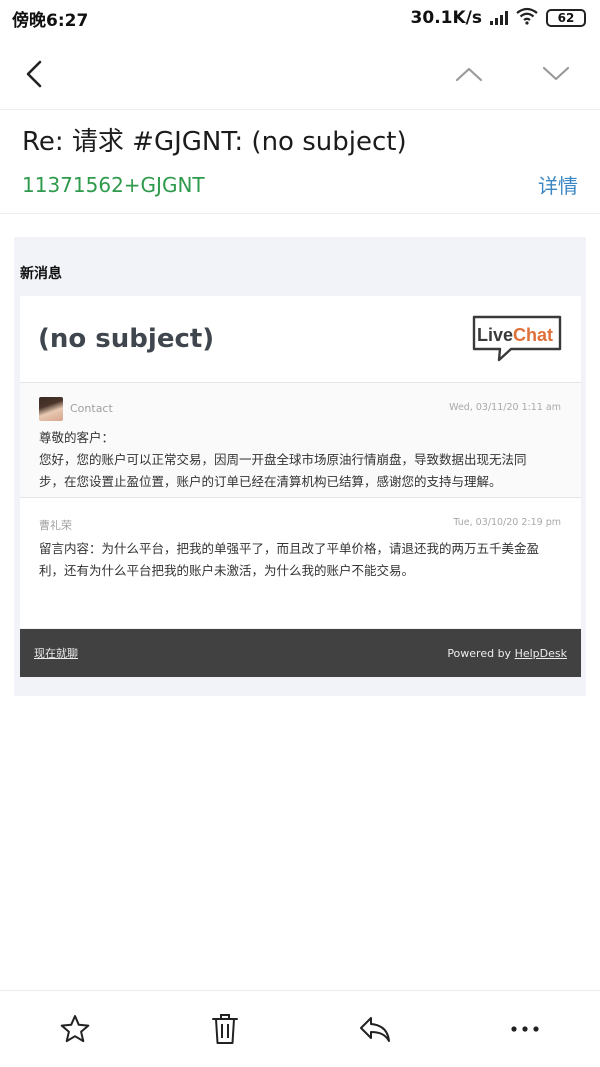 This screenshot has width=600, height=1067. What do you see at coordinates (507, 522) in the screenshot?
I see `message-time: Tue, 03/10/20 2:19 pm` at bounding box center [507, 522].